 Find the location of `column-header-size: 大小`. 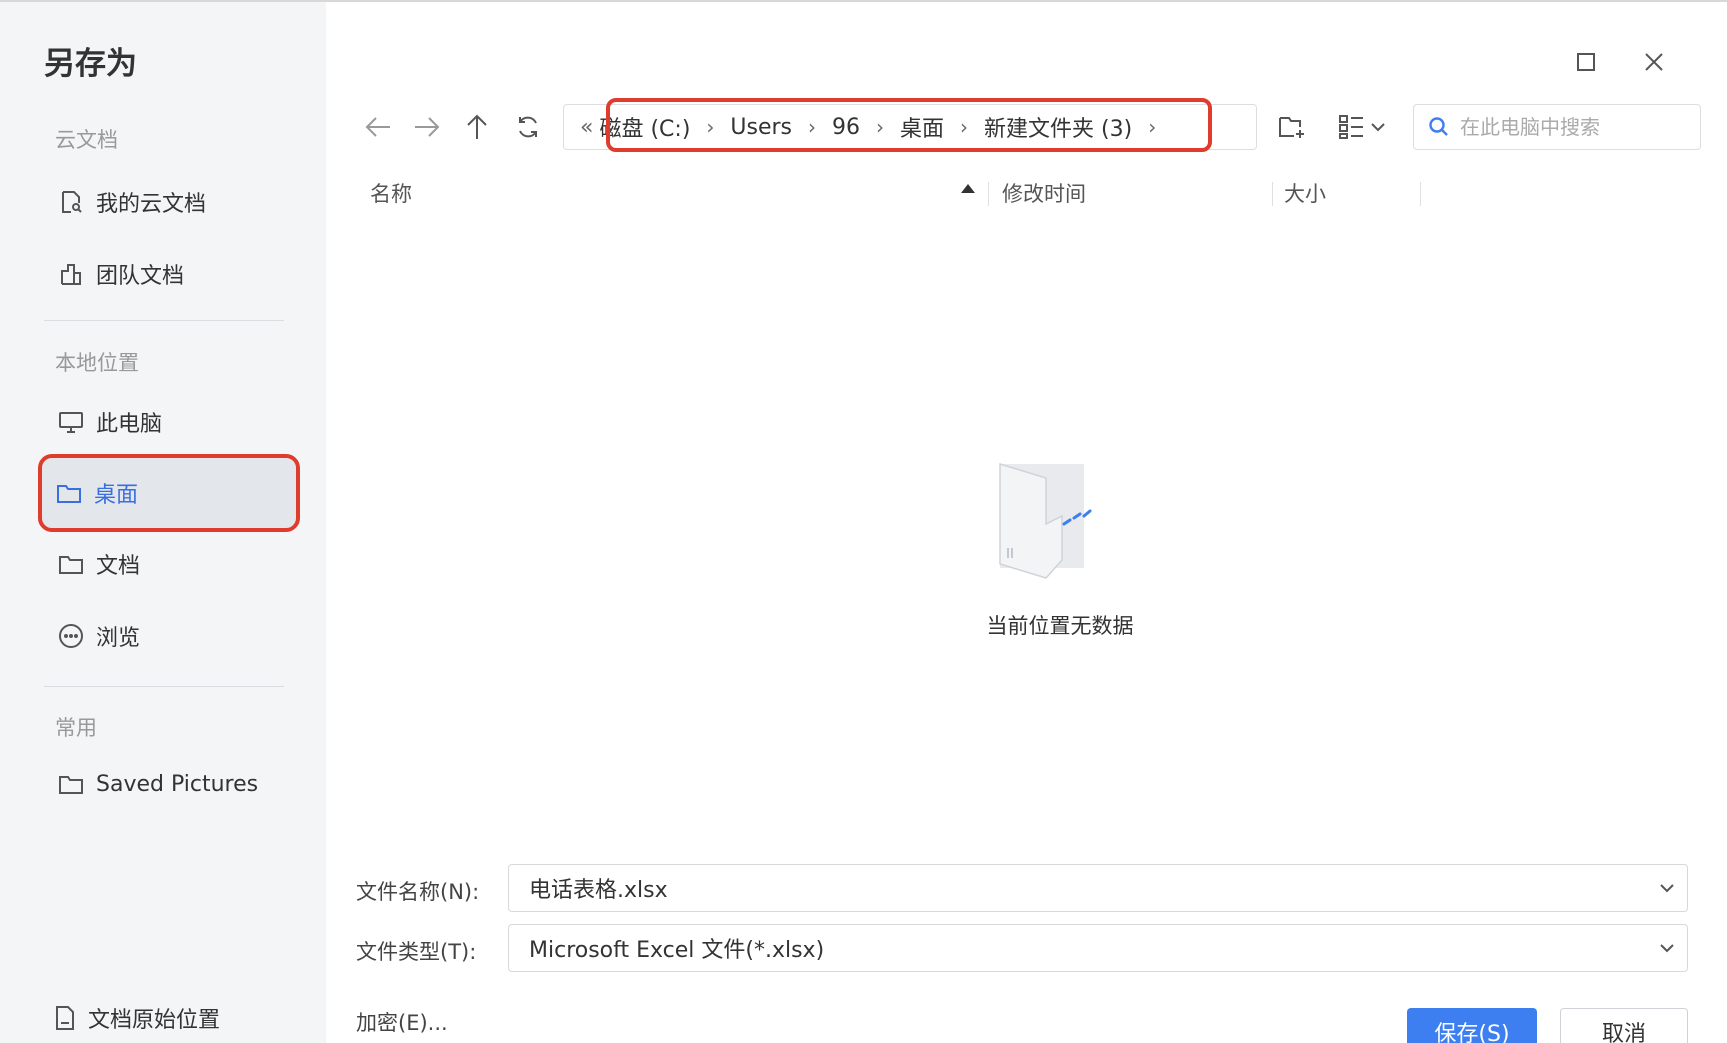

column-header-size: 大小 is located at coordinates (1305, 193).